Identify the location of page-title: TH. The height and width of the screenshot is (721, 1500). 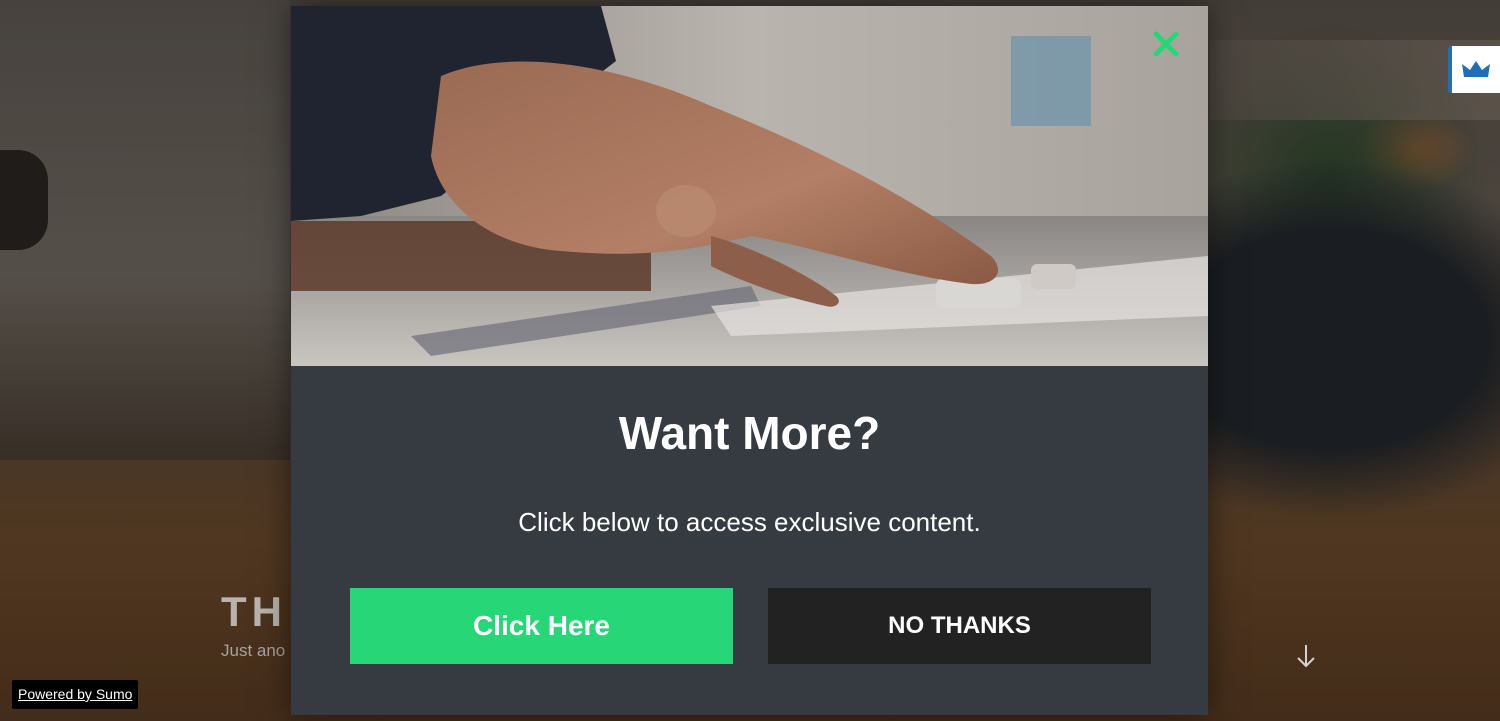
(254, 611).